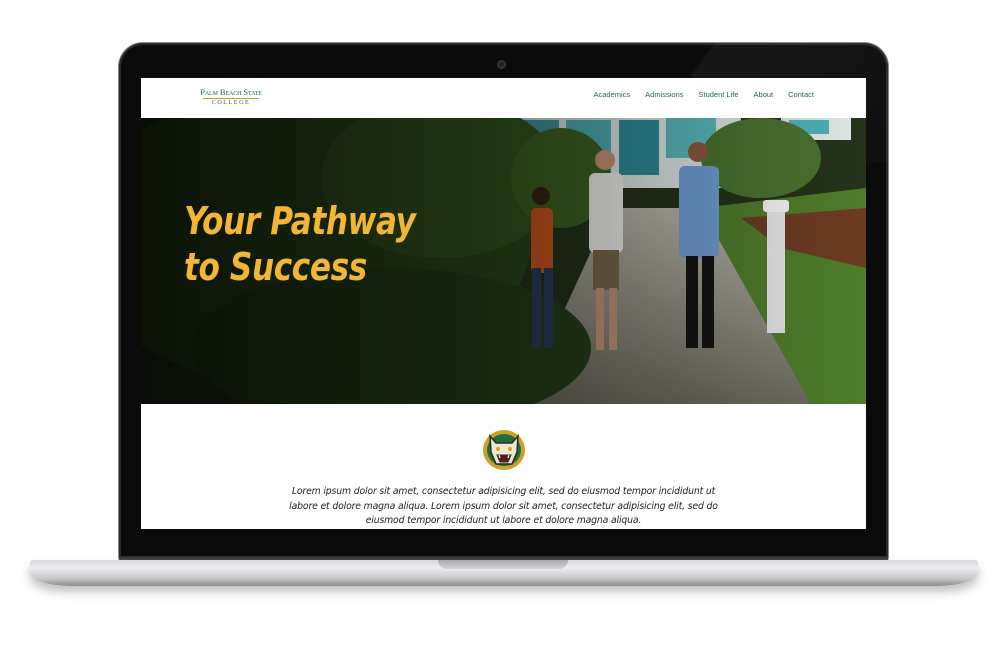 The image size is (1006, 669). Describe the element at coordinates (664, 95) in the screenshot. I see `nav-admissions: Admissions` at that location.